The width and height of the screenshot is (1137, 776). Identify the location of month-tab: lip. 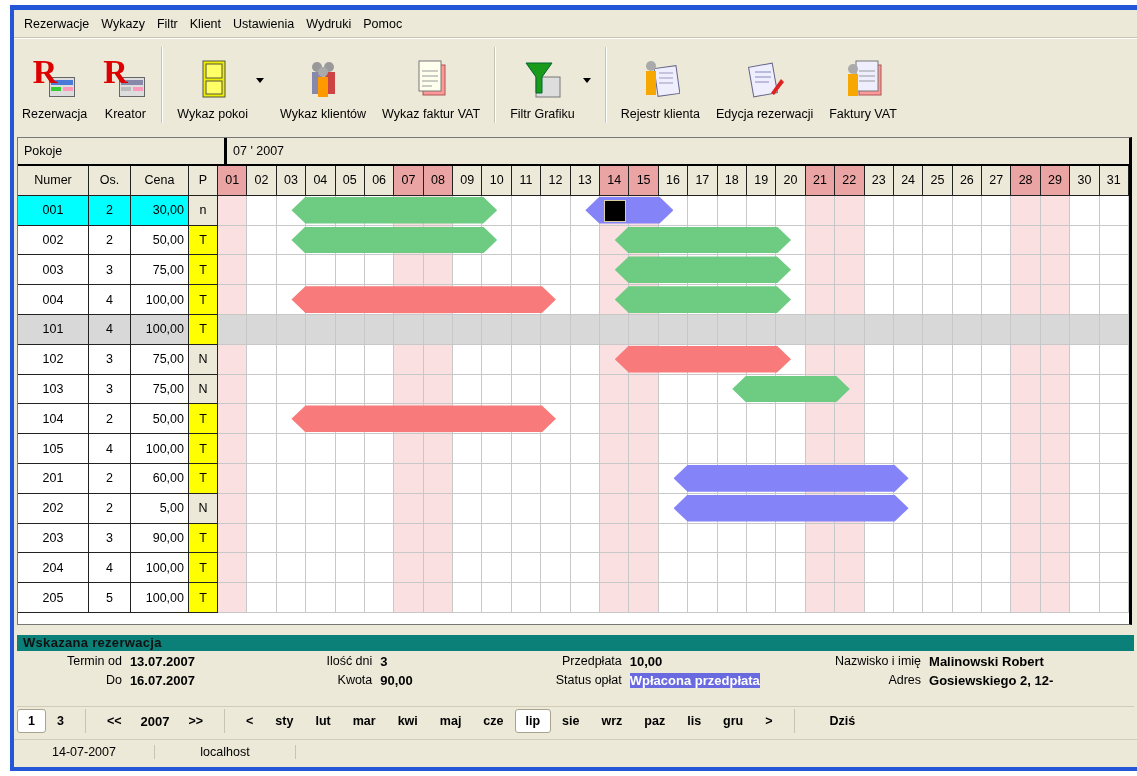
(533, 721).